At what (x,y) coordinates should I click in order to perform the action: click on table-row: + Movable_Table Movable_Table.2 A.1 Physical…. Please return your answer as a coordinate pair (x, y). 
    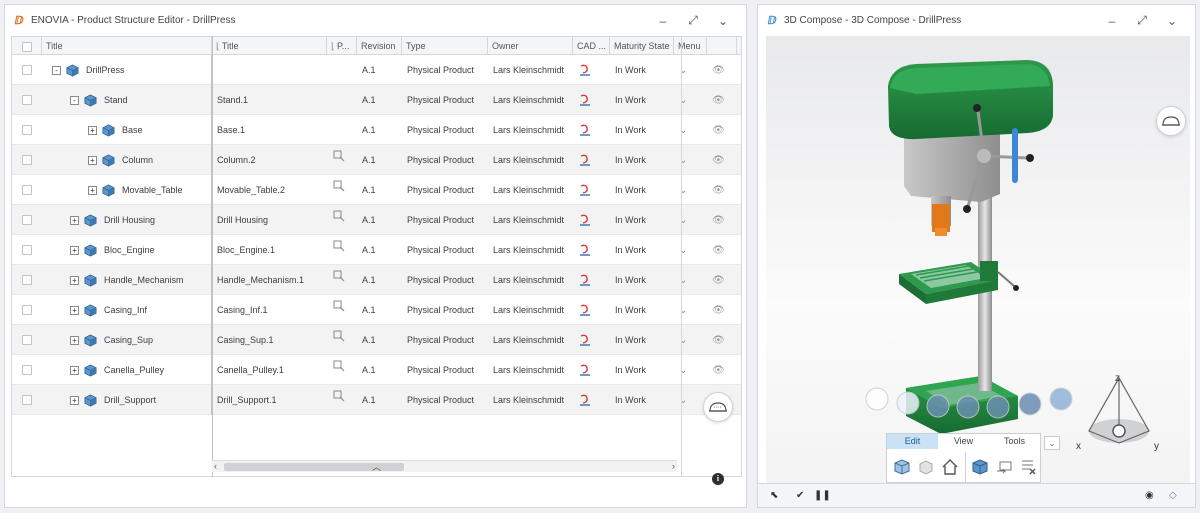
    Looking at the image, I should click on (376, 189).